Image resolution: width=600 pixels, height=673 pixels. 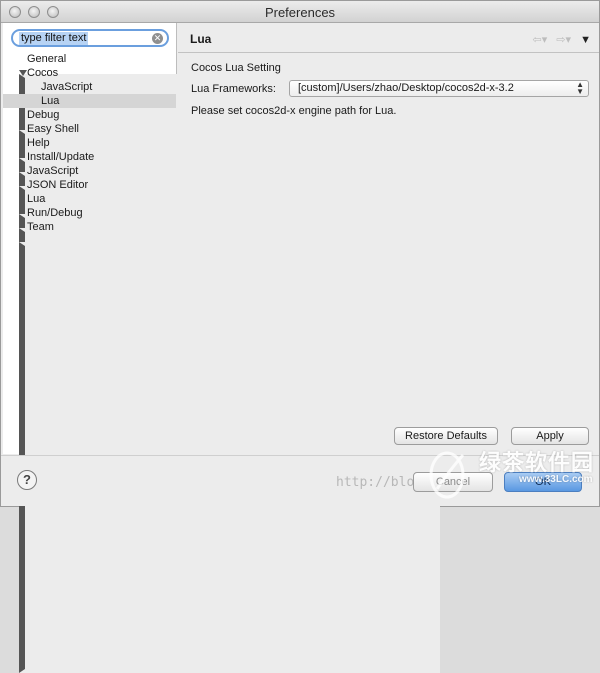 What do you see at coordinates (58, 185) in the screenshot?
I see `tree-item-label: JSON Editor` at bounding box center [58, 185].